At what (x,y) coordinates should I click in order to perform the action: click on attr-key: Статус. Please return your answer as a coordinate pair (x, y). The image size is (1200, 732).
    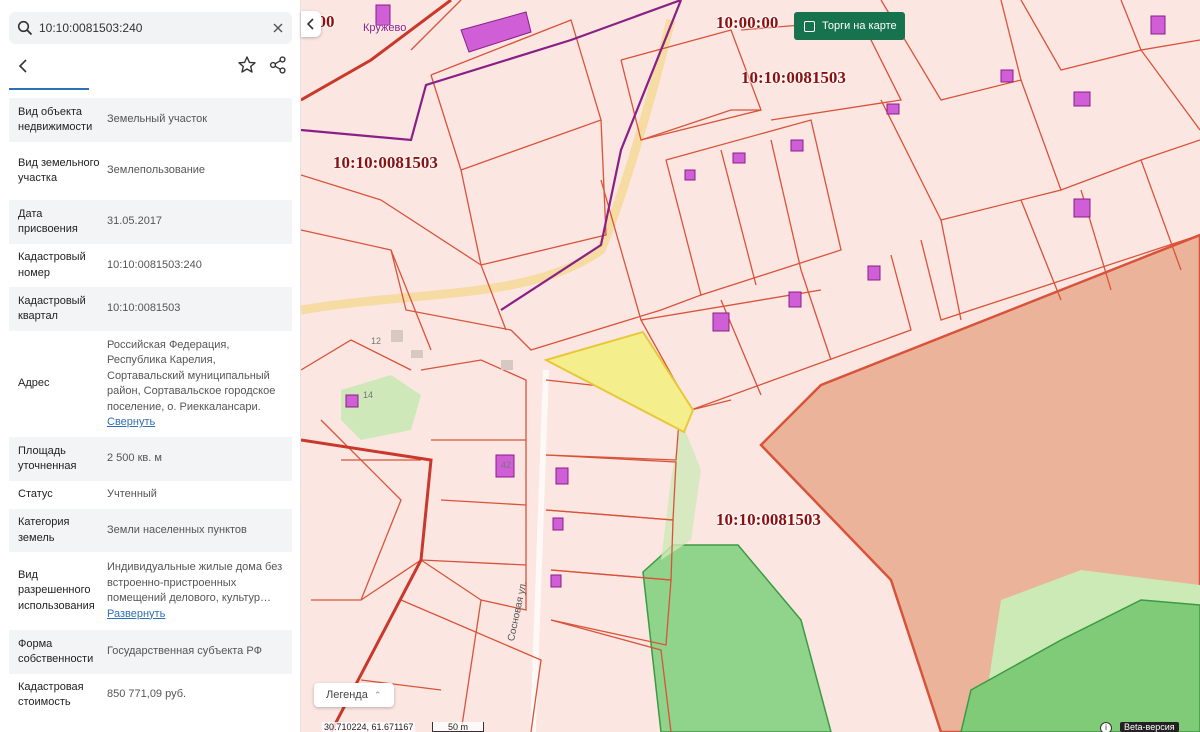
    Looking at the image, I should click on (35, 494).